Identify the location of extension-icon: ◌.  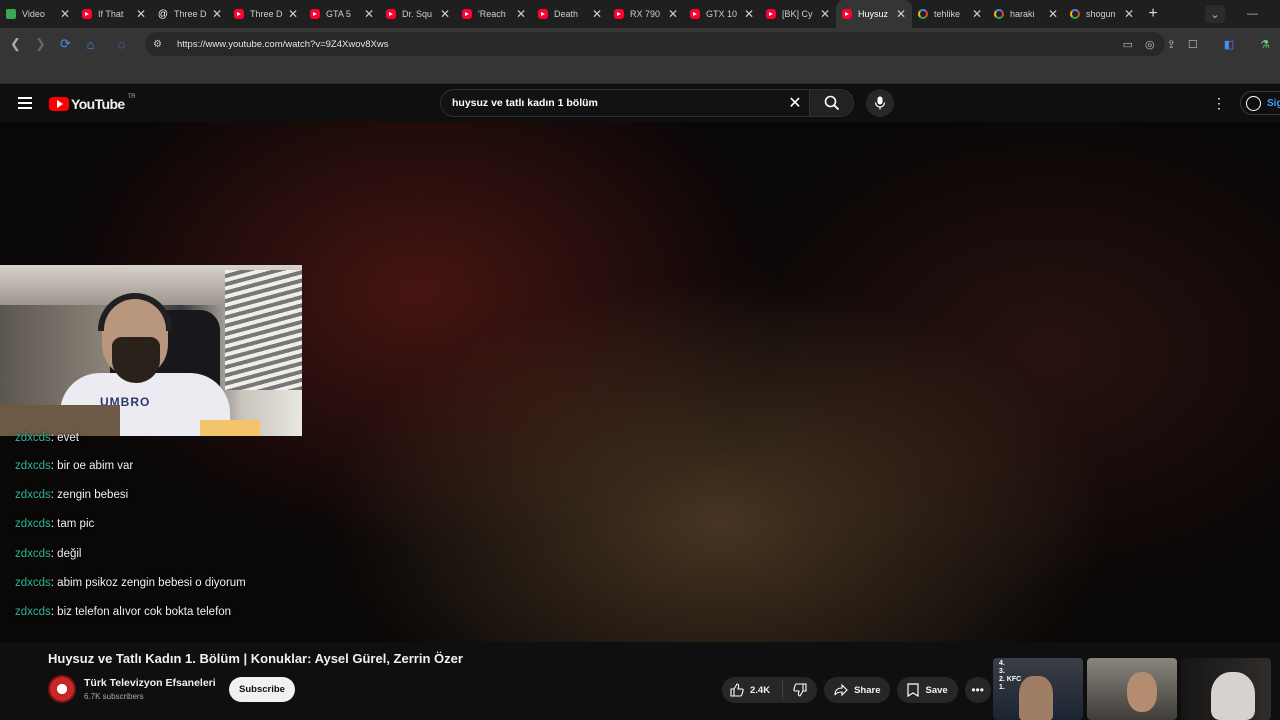
(121, 44).